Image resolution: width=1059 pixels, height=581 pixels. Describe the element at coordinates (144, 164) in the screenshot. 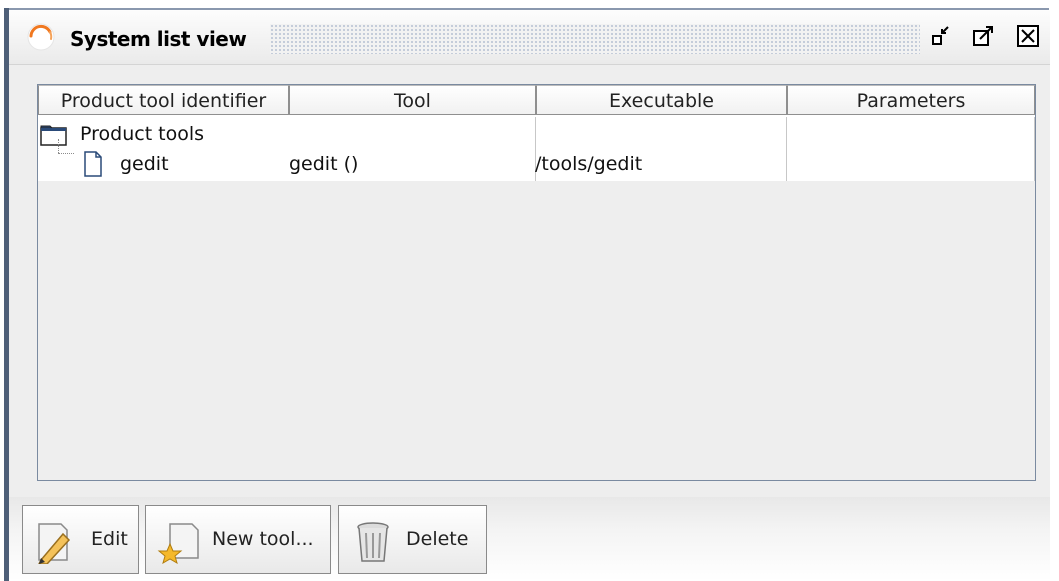

I see `row-identifier: gedit` at that location.